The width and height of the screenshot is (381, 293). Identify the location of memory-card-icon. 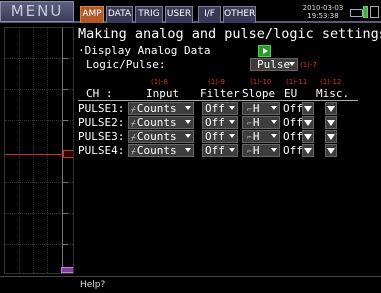
(356, 13).